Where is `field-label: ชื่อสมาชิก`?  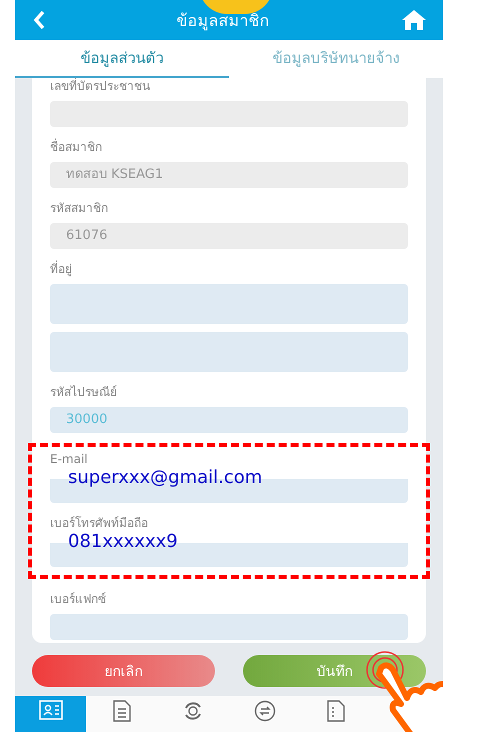 field-label: ชื่อสมาชิก is located at coordinates (76, 147).